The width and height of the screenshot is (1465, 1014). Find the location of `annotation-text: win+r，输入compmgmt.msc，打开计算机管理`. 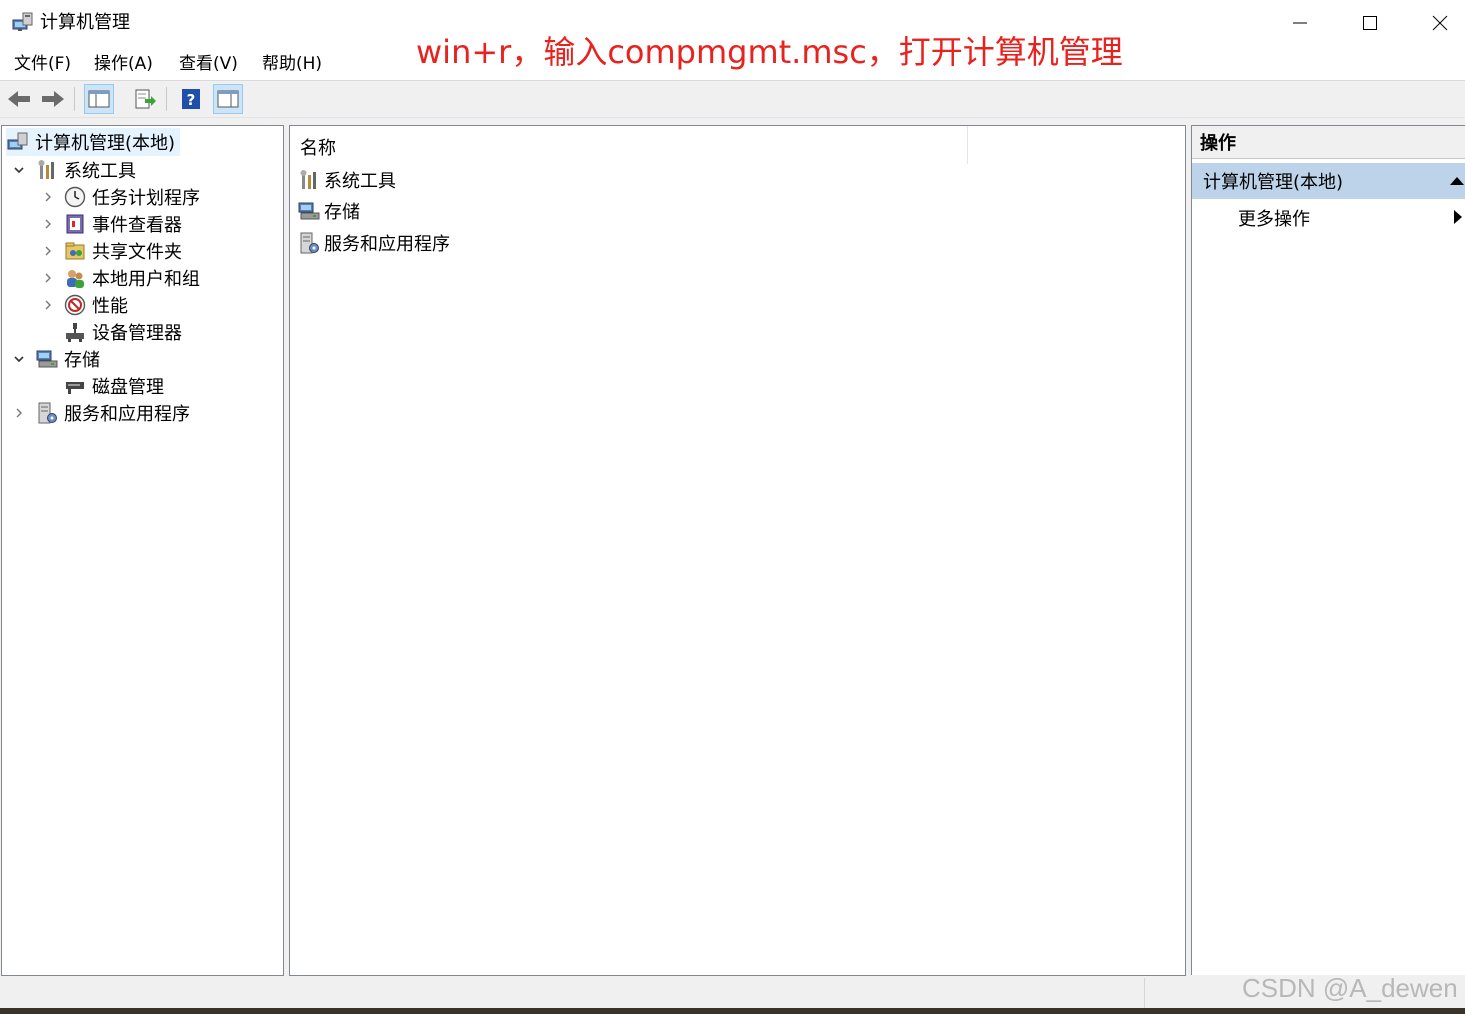

annotation-text: win+r，输入compmgmt.msc，打开计算机管理 is located at coordinates (769, 52).